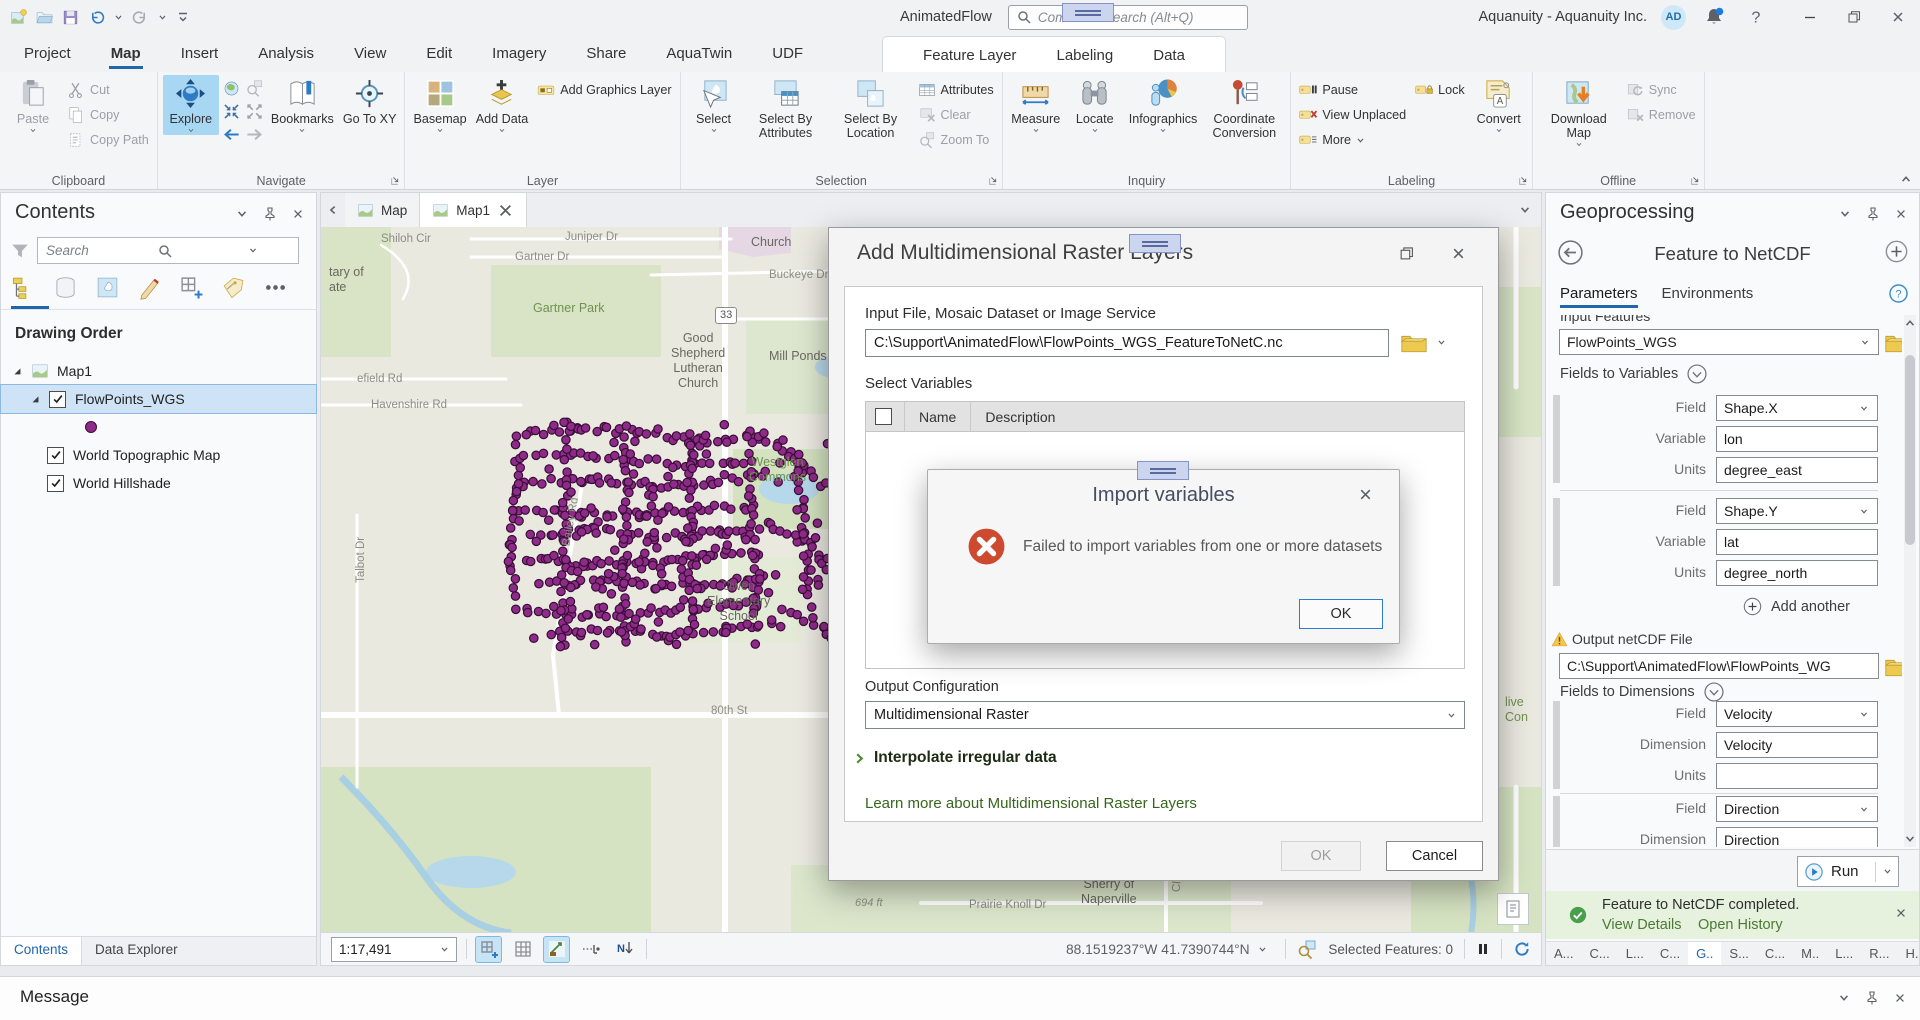 The width and height of the screenshot is (1920, 1020). I want to click on field-select: Shape.X, so click(1797, 408).